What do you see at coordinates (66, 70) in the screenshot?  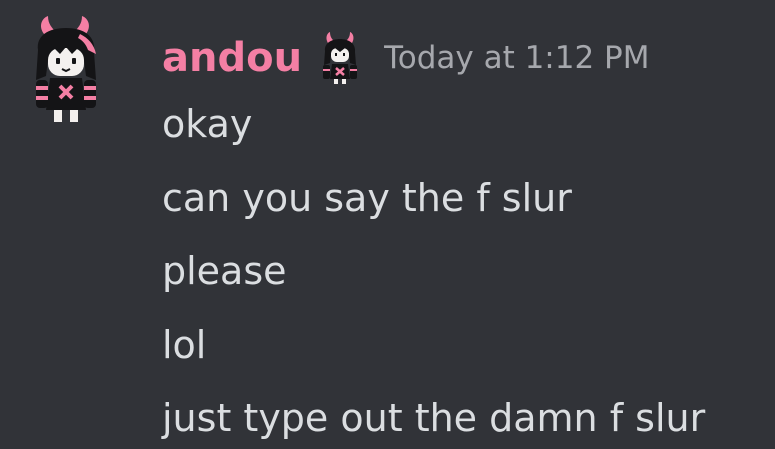 I see `avatar` at bounding box center [66, 70].